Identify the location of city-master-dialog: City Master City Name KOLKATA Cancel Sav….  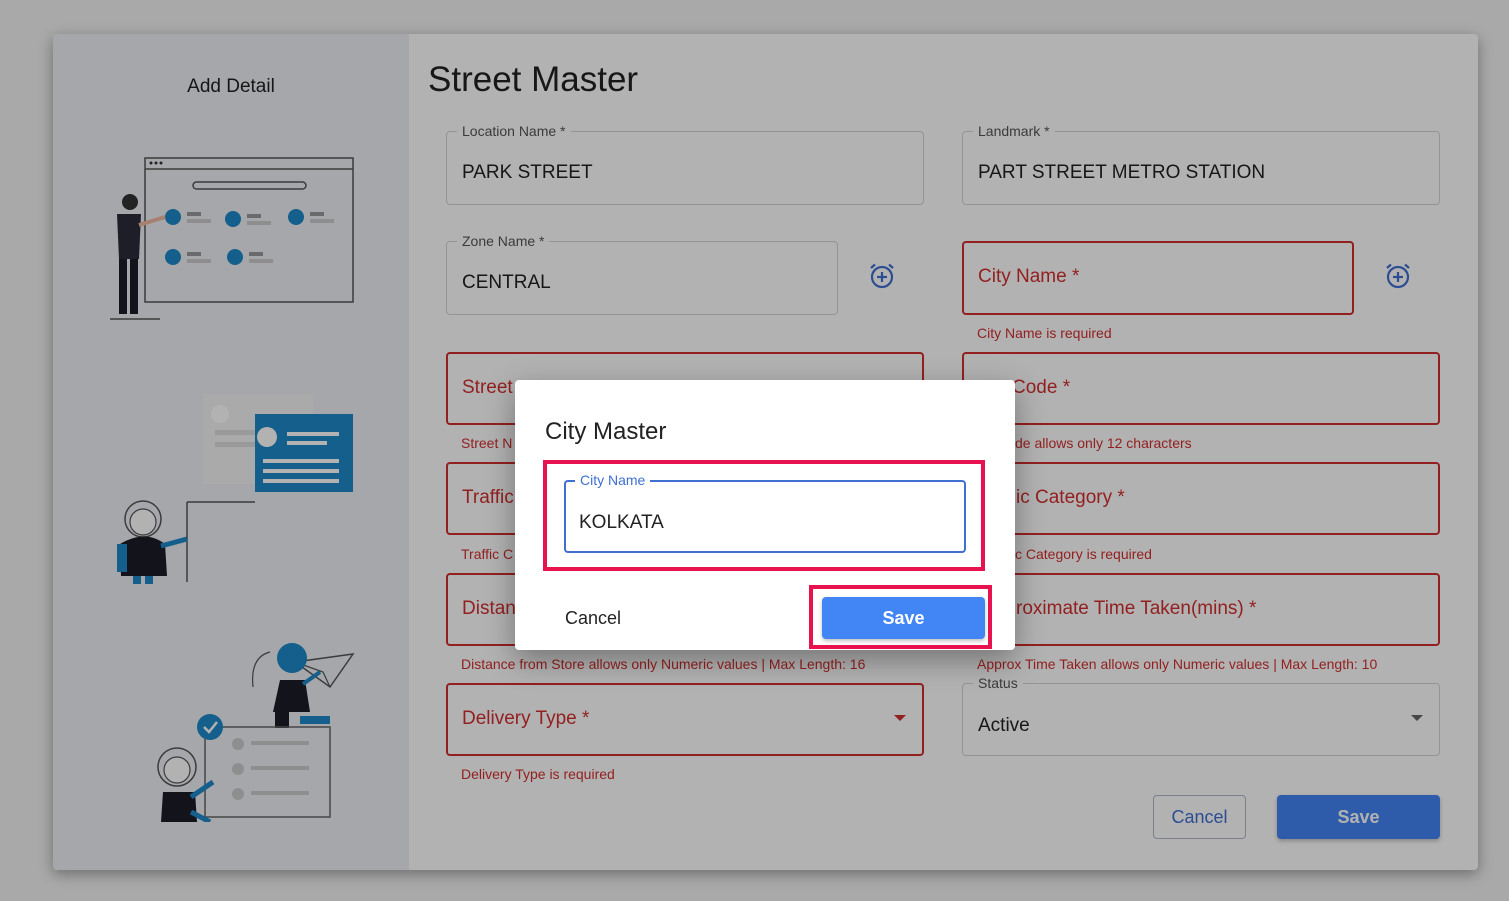
(765, 515).